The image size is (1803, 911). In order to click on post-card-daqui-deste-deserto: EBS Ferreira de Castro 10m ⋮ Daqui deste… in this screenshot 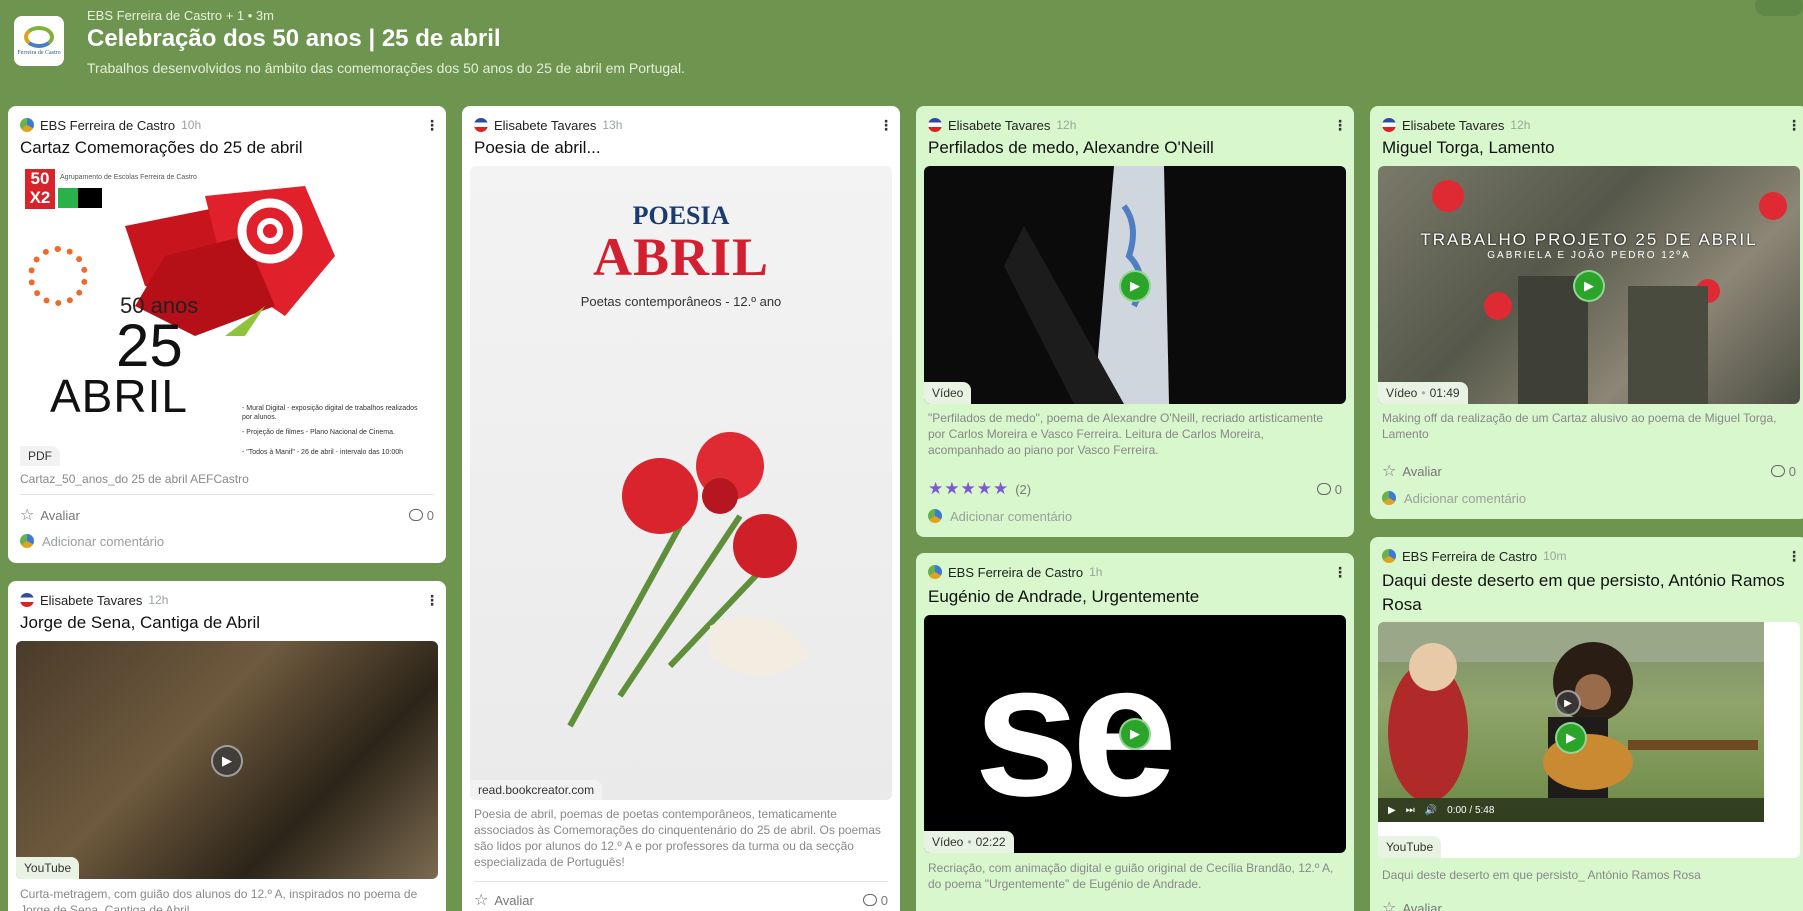, I will do `click(1586, 724)`.